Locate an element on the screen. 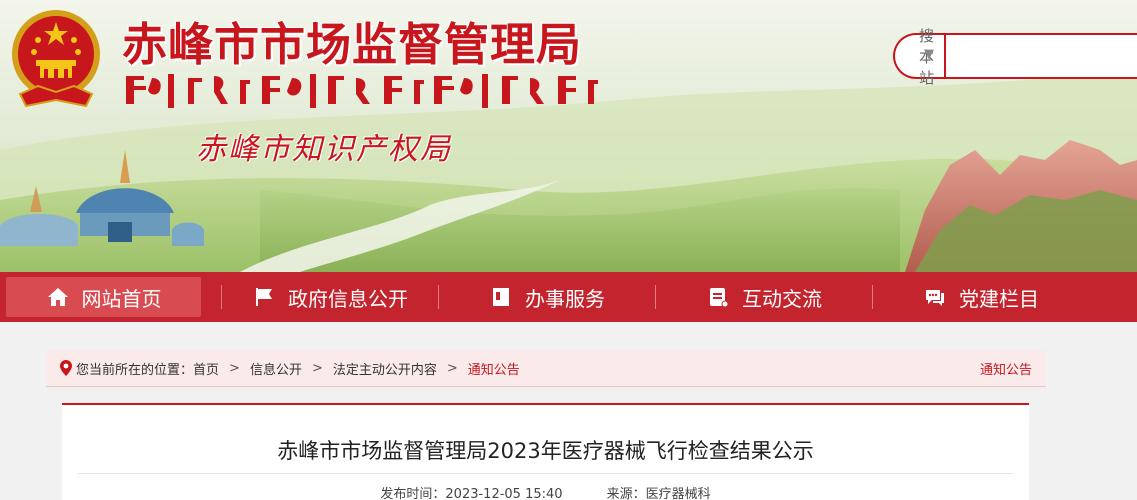 The image size is (1137, 500). nav-item-party: 党建栏目 is located at coordinates (981, 297).